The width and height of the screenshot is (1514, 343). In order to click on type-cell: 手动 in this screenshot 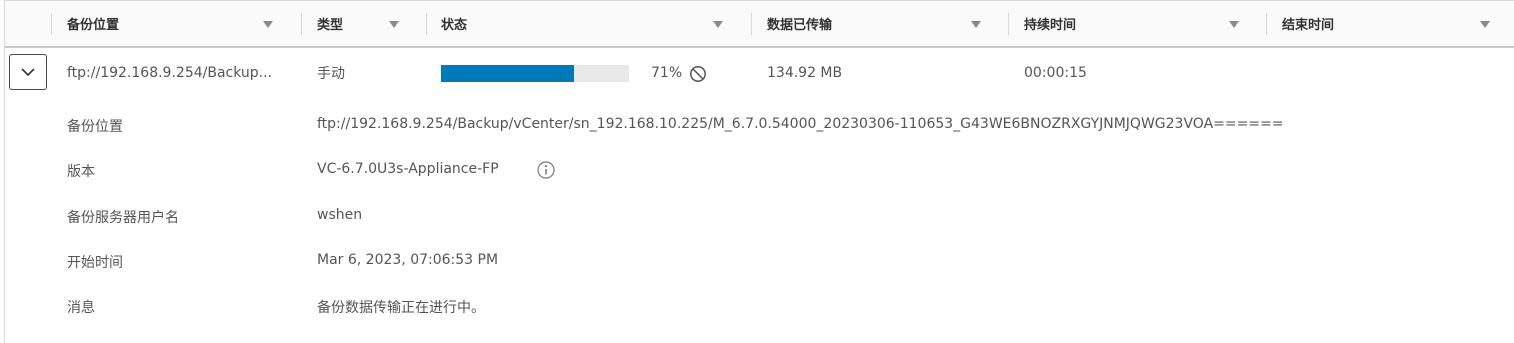, I will do `click(331, 74)`.